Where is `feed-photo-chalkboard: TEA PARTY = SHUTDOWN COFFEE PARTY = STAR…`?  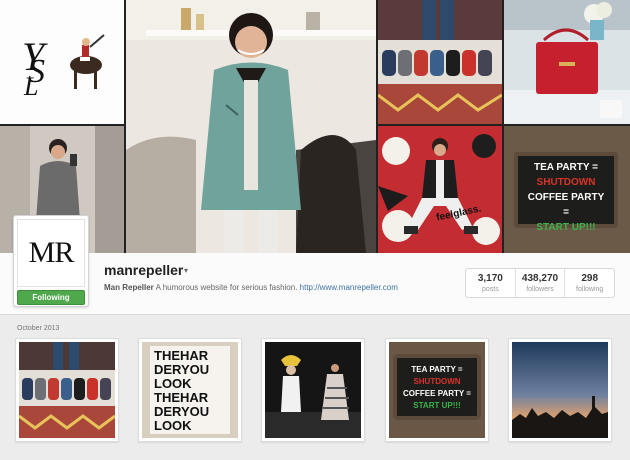 feed-photo-chalkboard: TEA PARTY = SHUTDOWN COFFEE PARTY = STAR… is located at coordinates (437, 390).